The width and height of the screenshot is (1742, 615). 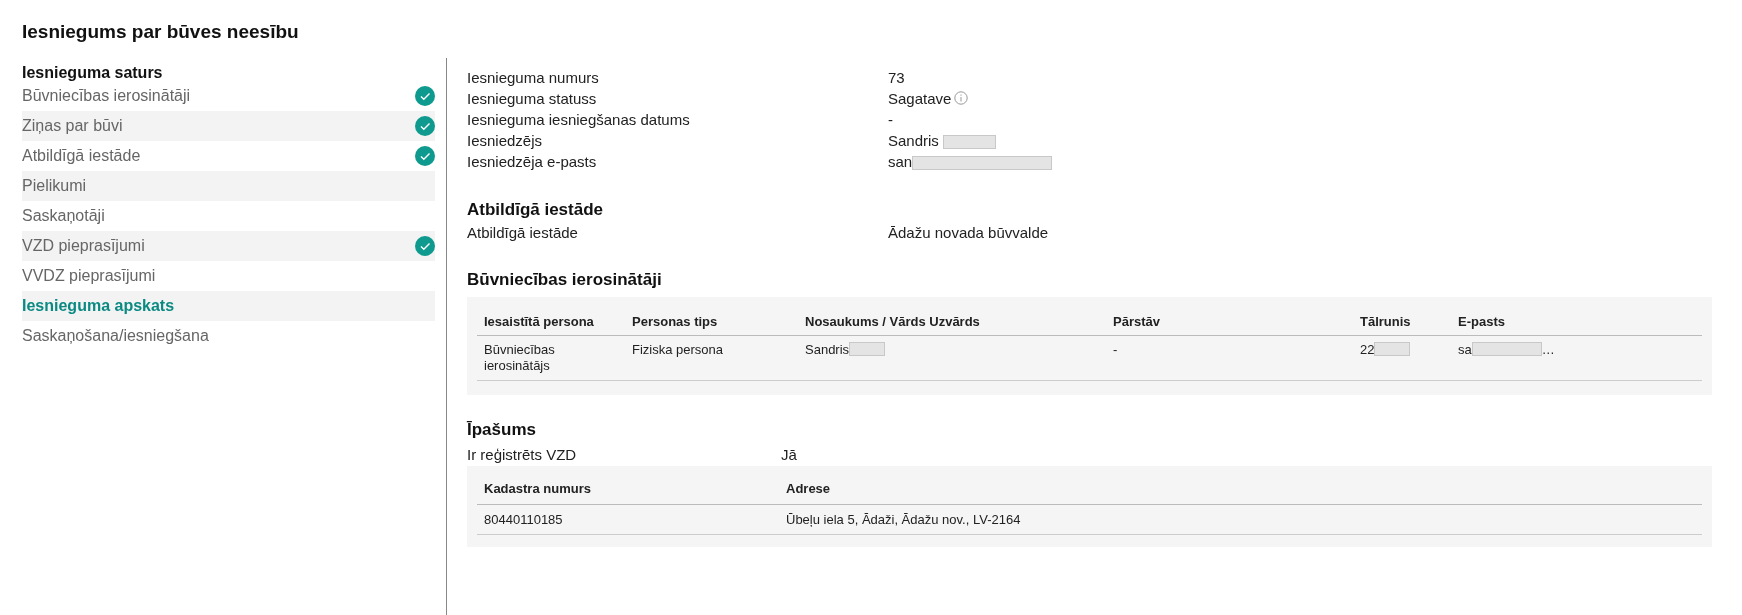 What do you see at coordinates (968, 233) in the screenshot?
I see `field-value: Ādažu novada būvvalde` at bounding box center [968, 233].